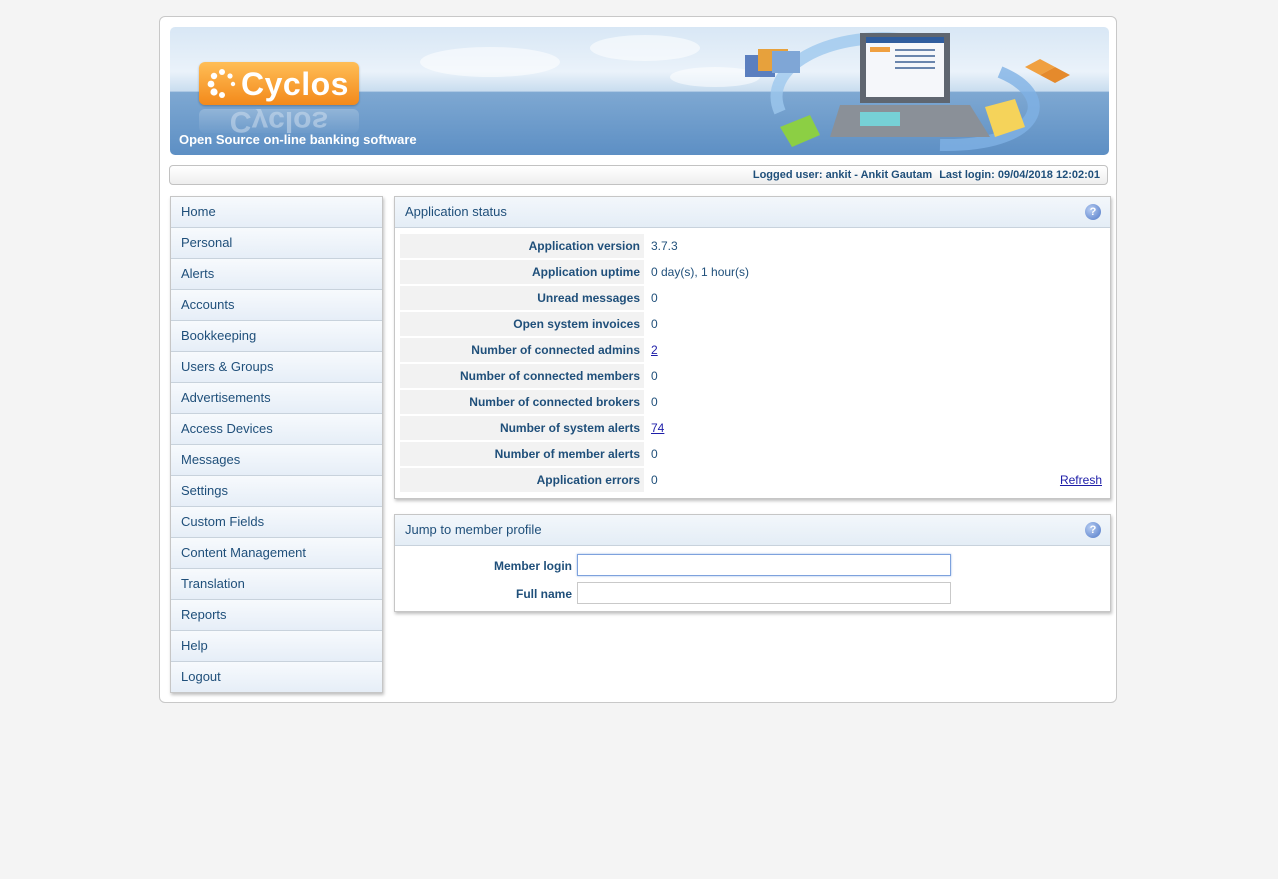 This screenshot has width=1278, height=879. I want to click on logo-reflection: Cyclos, so click(279, 121).